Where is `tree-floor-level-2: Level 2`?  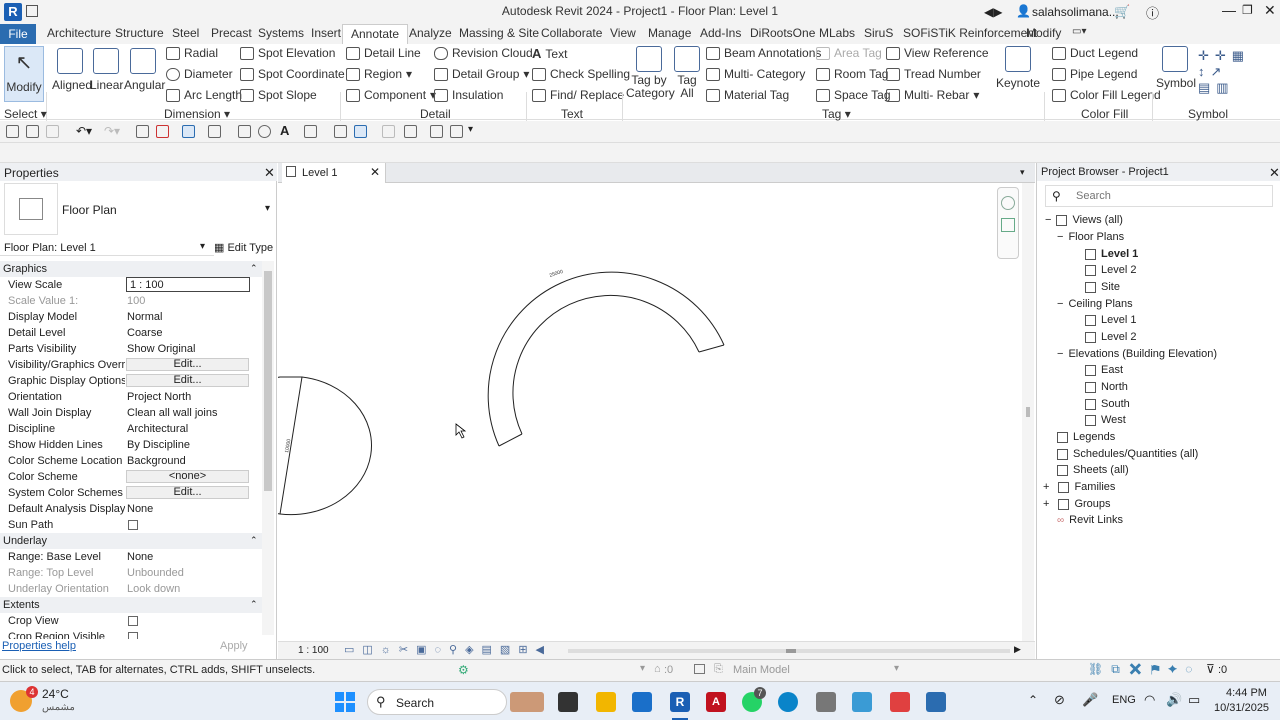
tree-floor-level-2: Level 2 is located at coordinates (1110, 270).